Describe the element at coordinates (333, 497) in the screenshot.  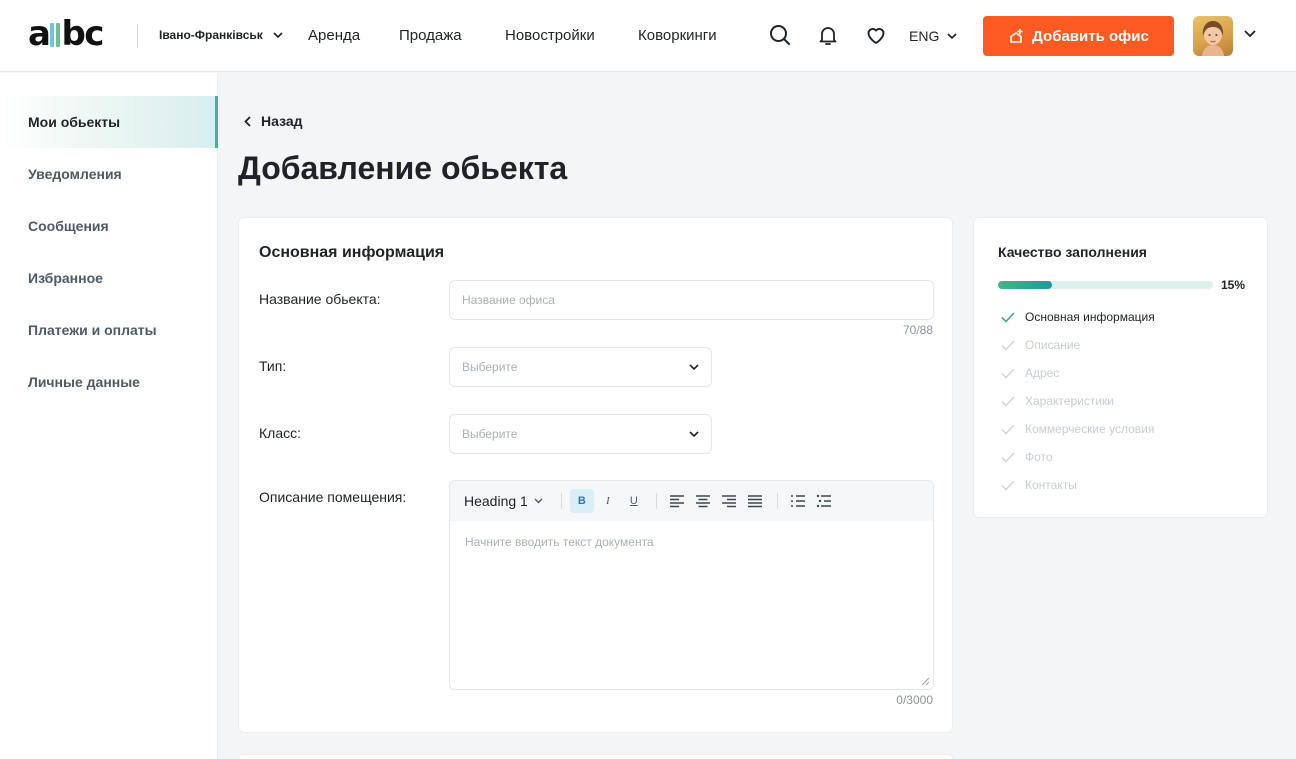
I see `description-label: Описание помещения:` at that location.